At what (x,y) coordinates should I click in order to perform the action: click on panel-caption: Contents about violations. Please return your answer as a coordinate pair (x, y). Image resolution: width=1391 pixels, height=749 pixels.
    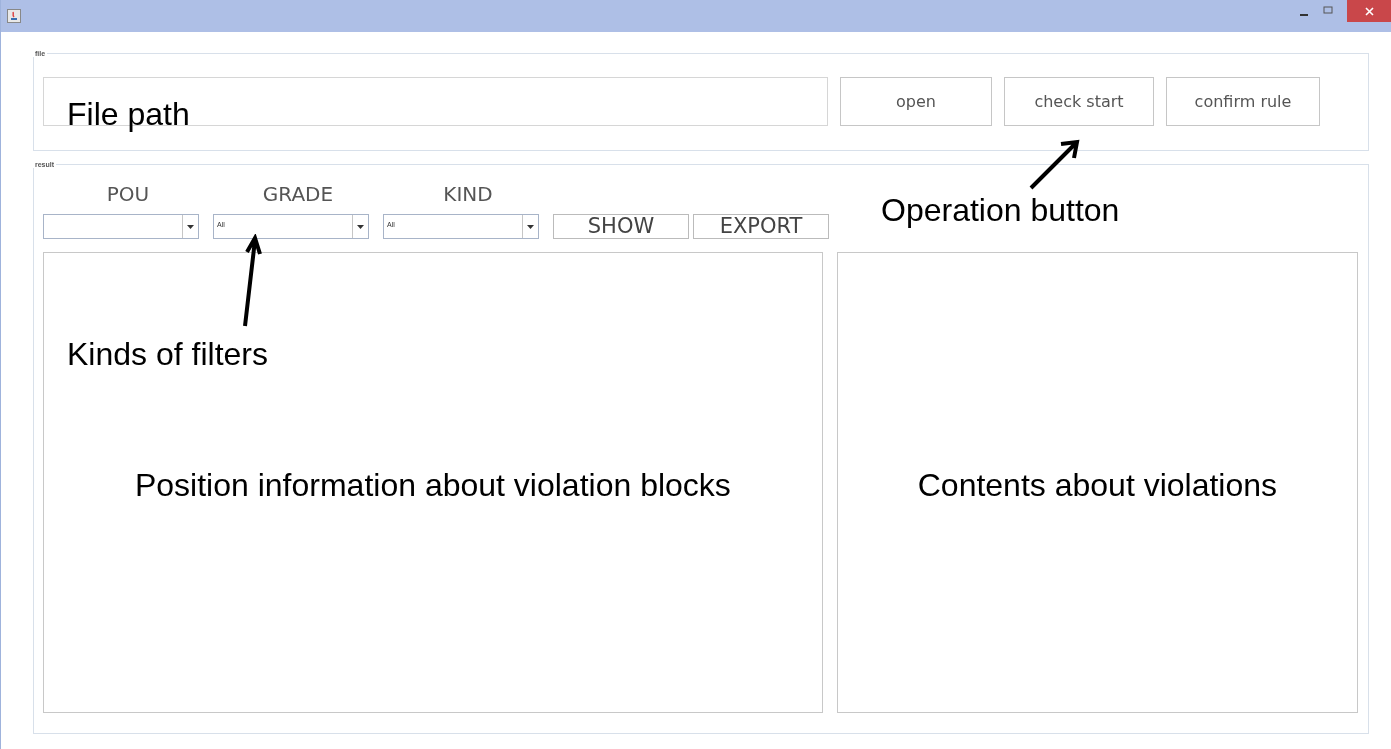
    Looking at the image, I should click on (1097, 485).